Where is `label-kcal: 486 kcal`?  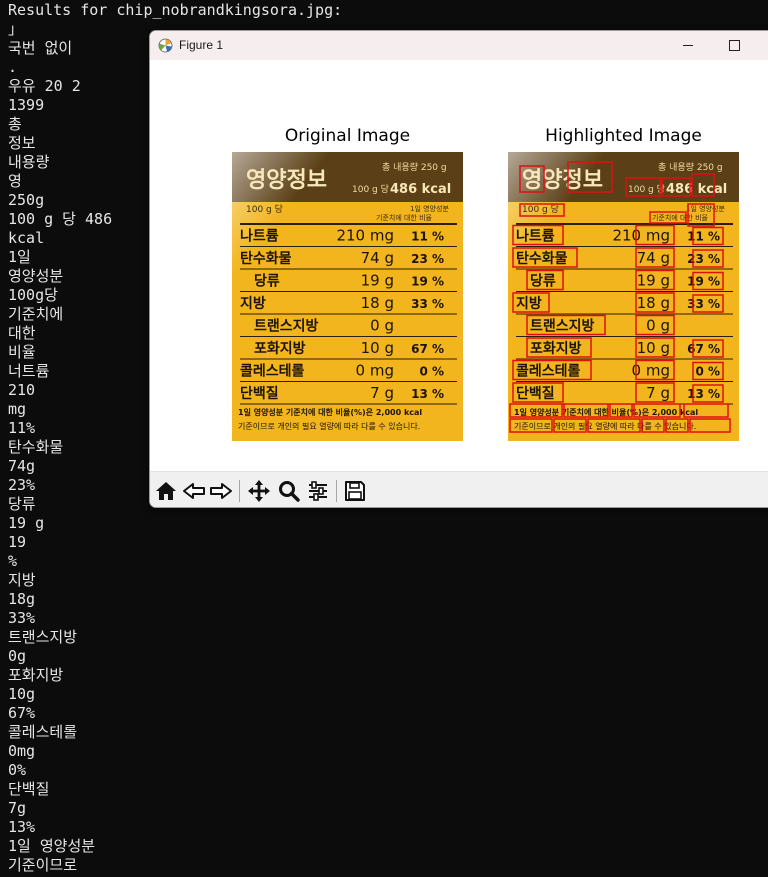
label-kcal: 486 kcal is located at coordinates (696, 189).